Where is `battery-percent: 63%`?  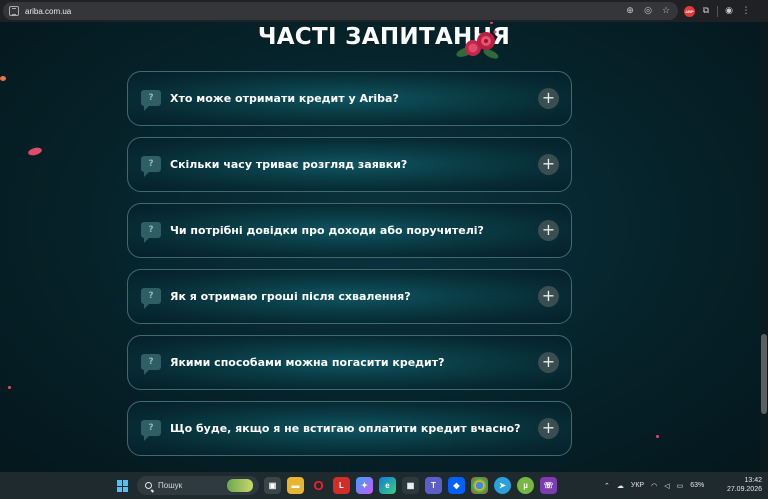
battery-percent: 63% is located at coordinates (697, 485).